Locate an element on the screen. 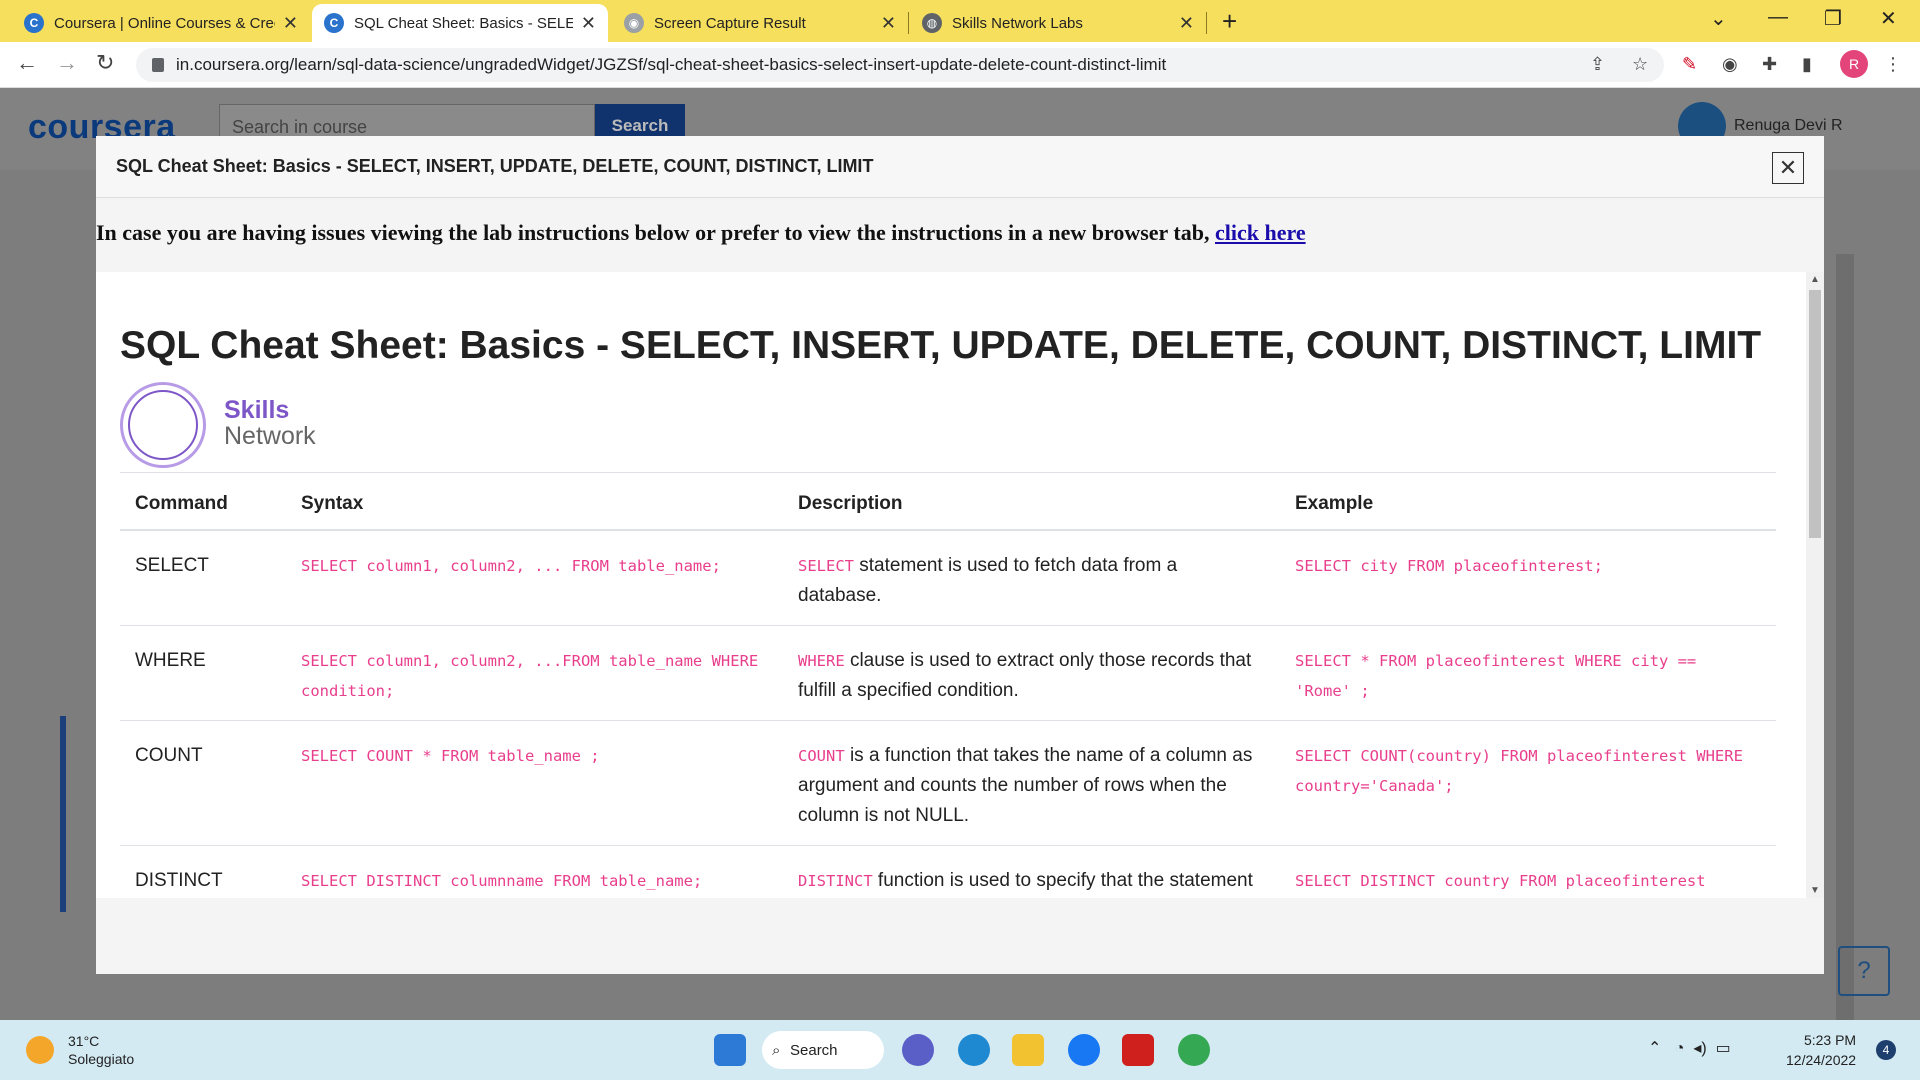 The image size is (1920, 1080). description-code: WHERE is located at coordinates (821, 661).